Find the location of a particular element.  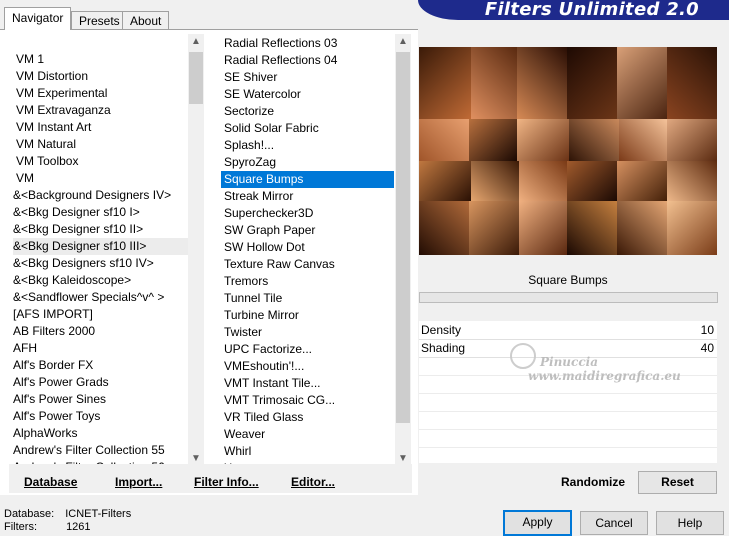

category-item: Andrew's Filter Collection 55 is located at coordinates (100, 450).